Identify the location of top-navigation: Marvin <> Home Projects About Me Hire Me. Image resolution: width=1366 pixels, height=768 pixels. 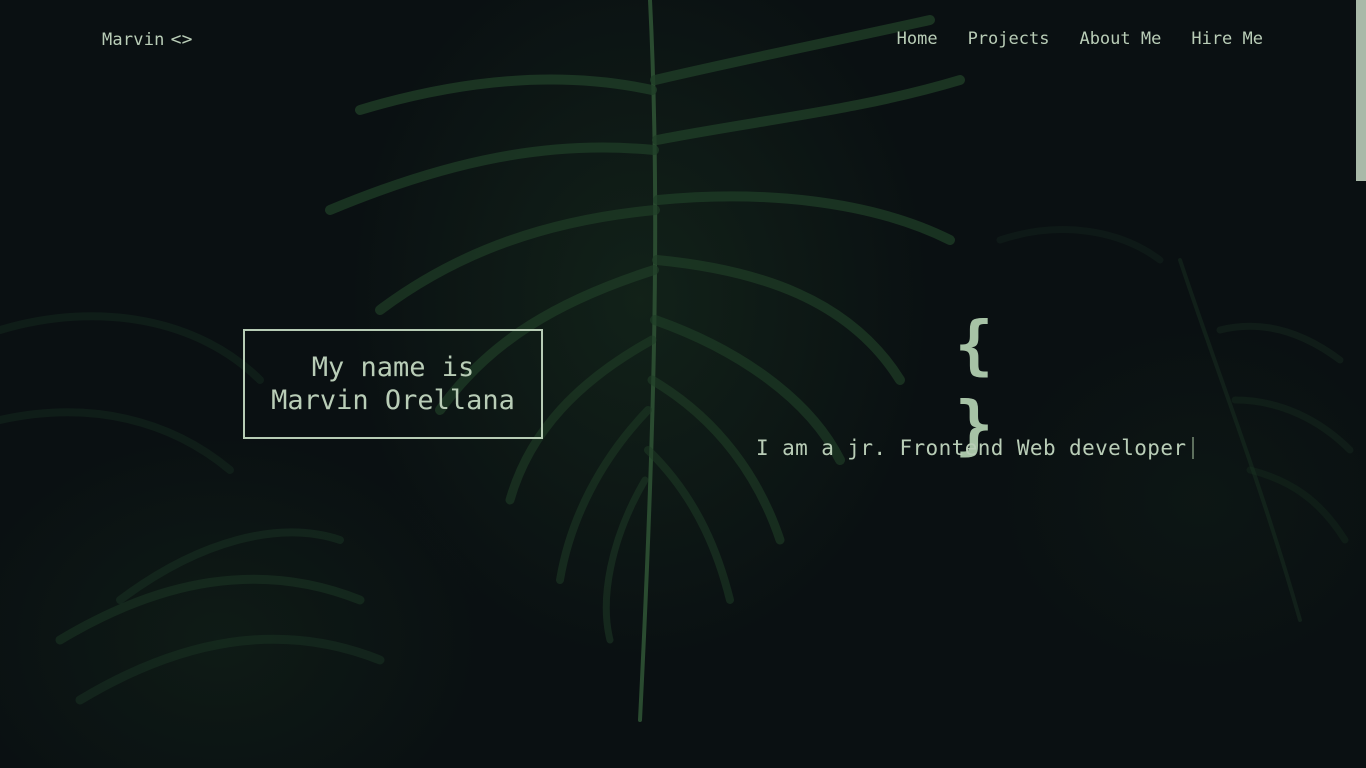
(683, 40).